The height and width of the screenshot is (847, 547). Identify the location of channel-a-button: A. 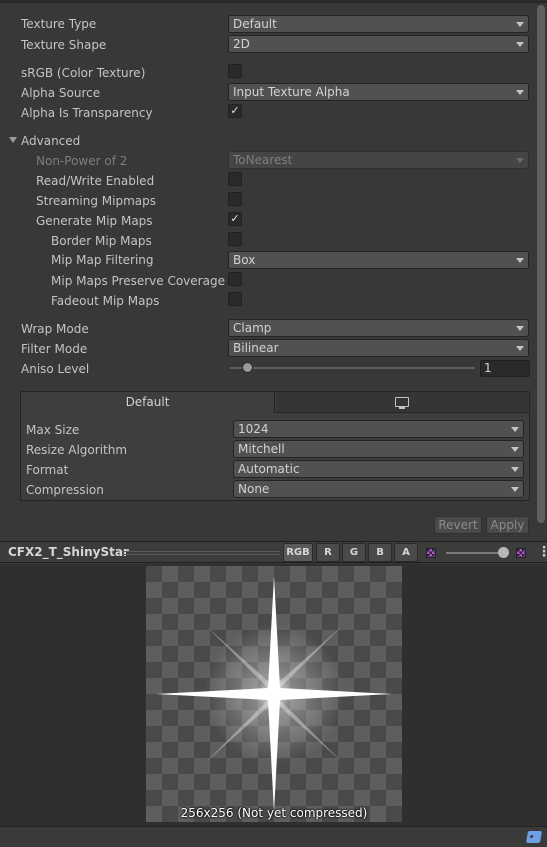
(406, 552).